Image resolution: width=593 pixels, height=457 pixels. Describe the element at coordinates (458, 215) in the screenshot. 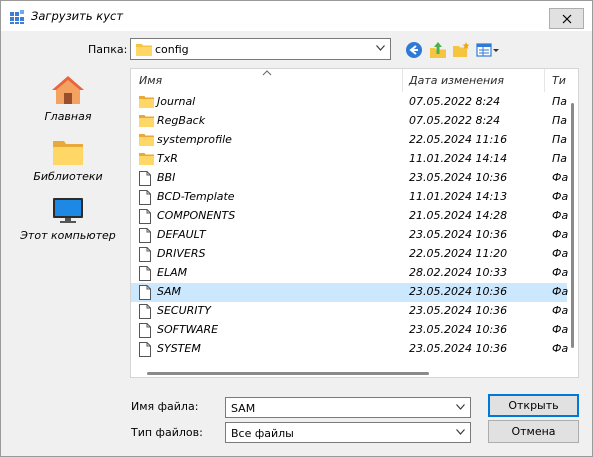

I see `file-date: 21.05.2024 14:28` at that location.